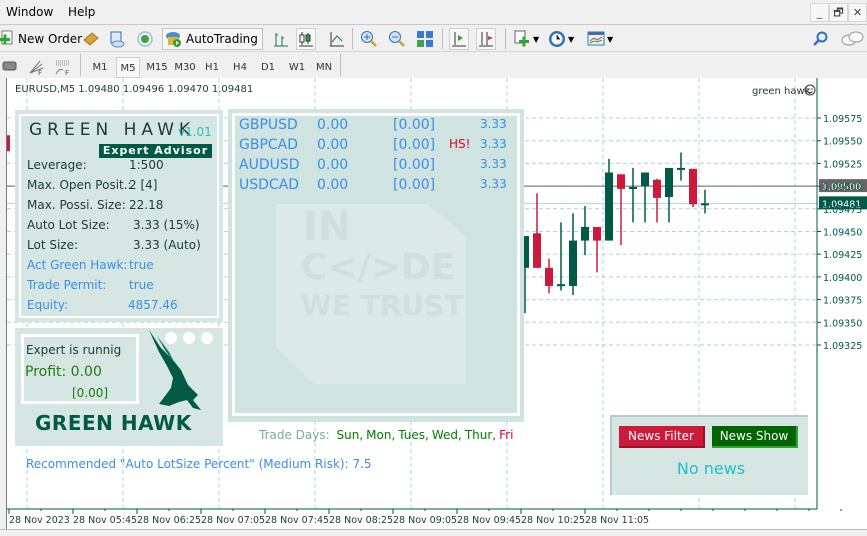  I want to click on time-tick-label: 28 Nov 07:05, so click(233, 520).